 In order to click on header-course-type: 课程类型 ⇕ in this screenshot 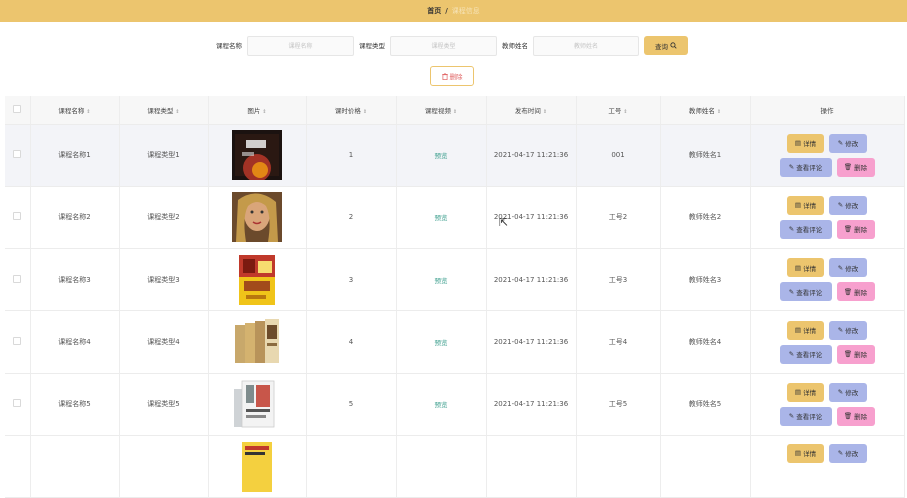, I will do `click(164, 110)`.